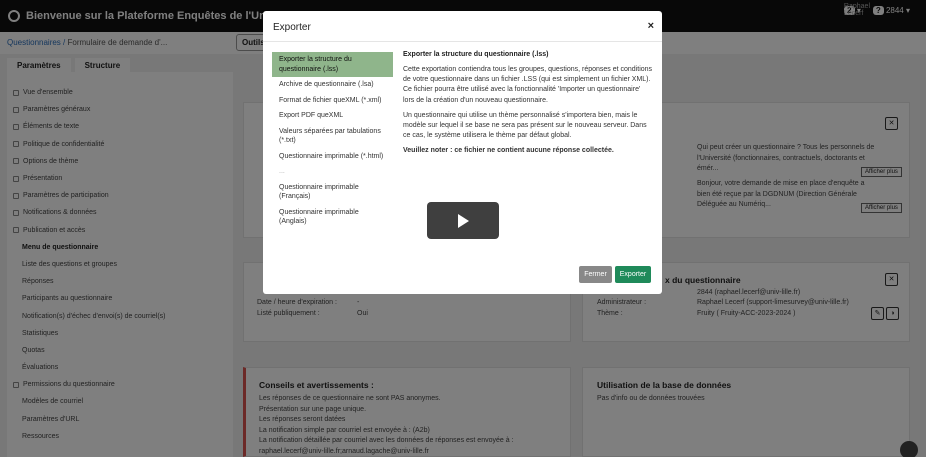 Image resolution: width=926 pixels, height=457 pixels. What do you see at coordinates (332, 192) in the screenshot?
I see `export-option-print-fr: Questionnaire imprimable (Français)` at bounding box center [332, 192].